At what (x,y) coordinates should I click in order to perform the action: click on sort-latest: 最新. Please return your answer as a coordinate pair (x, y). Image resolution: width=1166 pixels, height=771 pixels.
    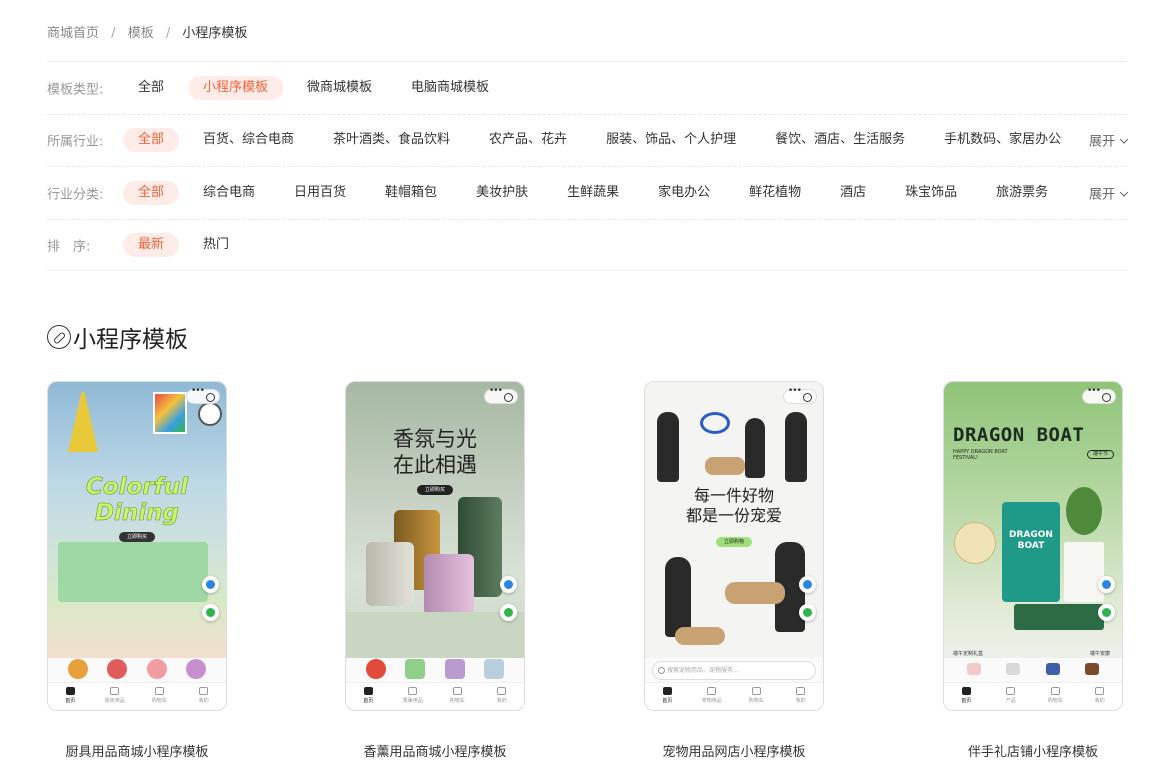
    Looking at the image, I should click on (151, 244).